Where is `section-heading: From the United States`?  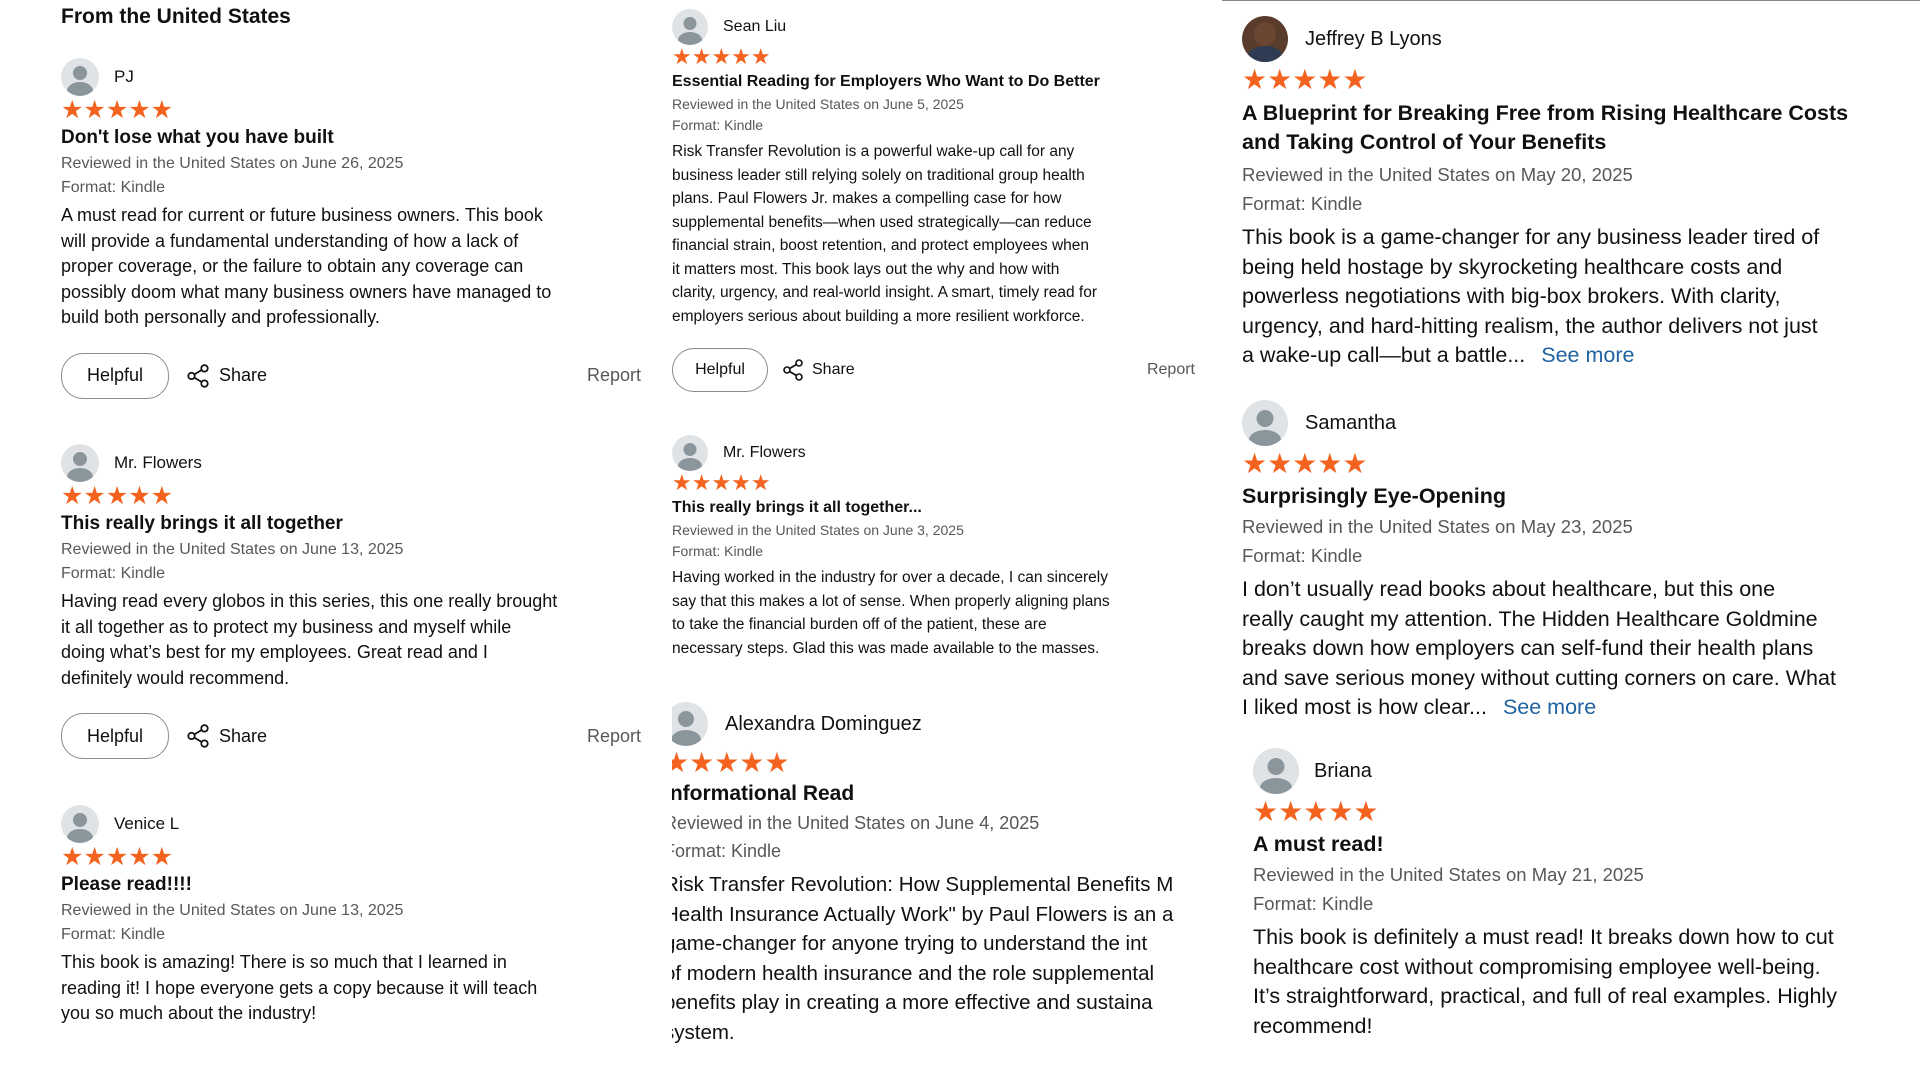 section-heading: From the United States is located at coordinates (176, 16).